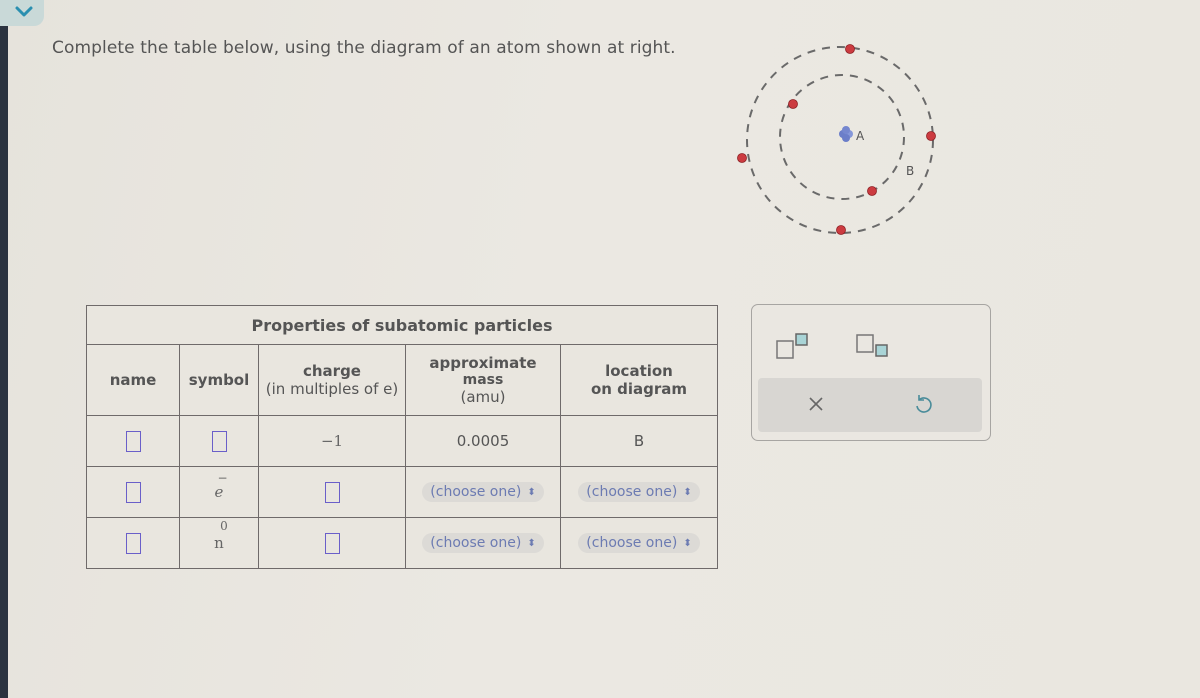 This screenshot has width=1200, height=698. What do you see at coordinates (816, 404) in the screenshot?
I see `close-icon` at bounding box center [816, 404].